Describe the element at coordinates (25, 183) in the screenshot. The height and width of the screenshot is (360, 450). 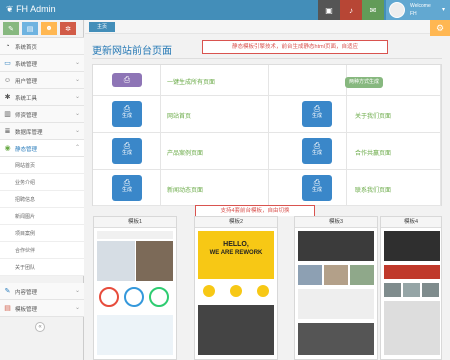
I see `sidebar-subitem-label: 业务介绍` at that location.